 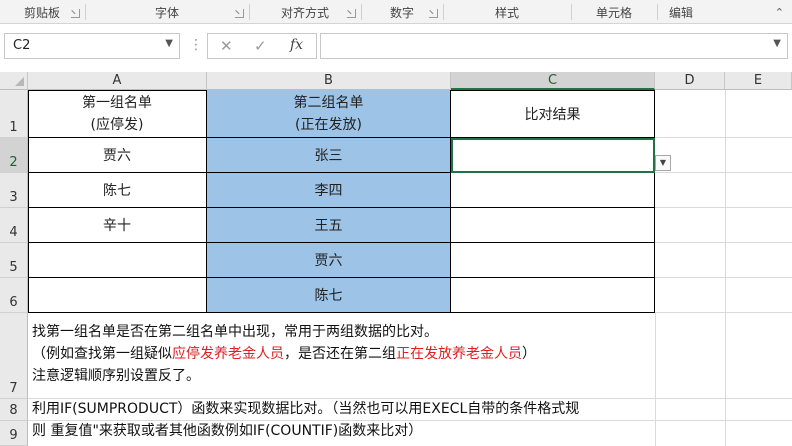 What do you see at coordinates (329, 190) in the screenshot?
I see `cell-b3: 李四` at bounding box center [329, 190].